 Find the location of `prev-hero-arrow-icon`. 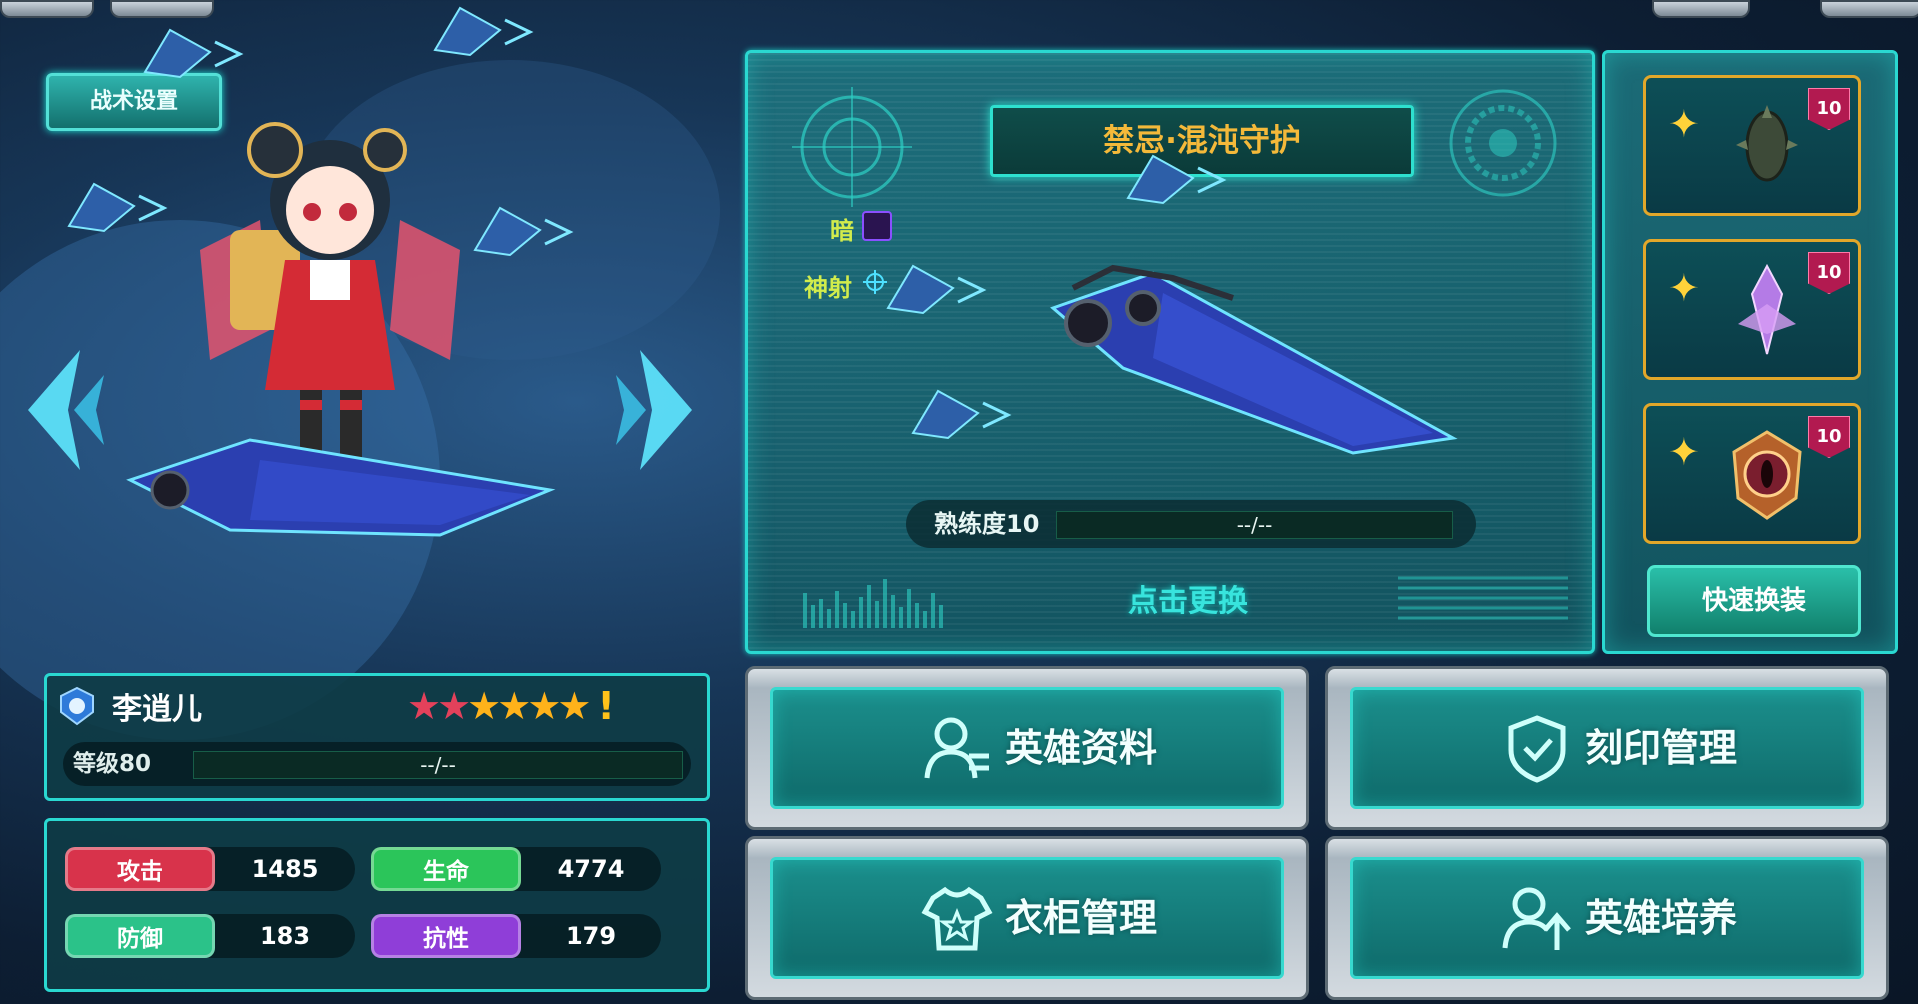

prev-hero-arrow-icon is located at coordinates (63, 410).